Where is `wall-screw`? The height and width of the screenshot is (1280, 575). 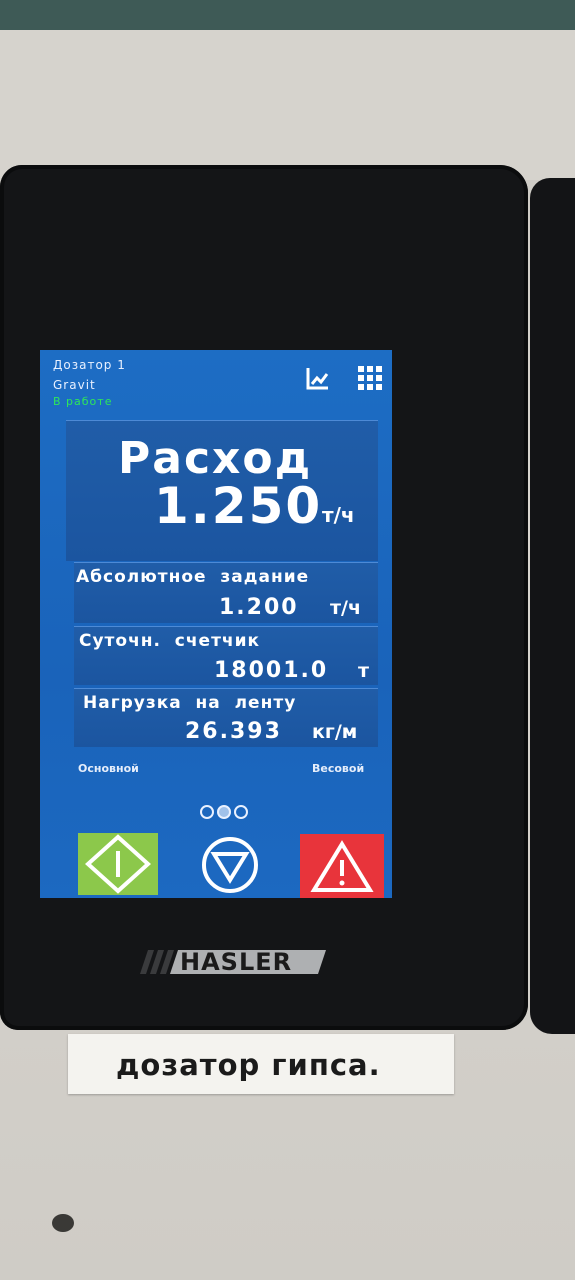 wall-screw is located at coordinates (63, 1223).